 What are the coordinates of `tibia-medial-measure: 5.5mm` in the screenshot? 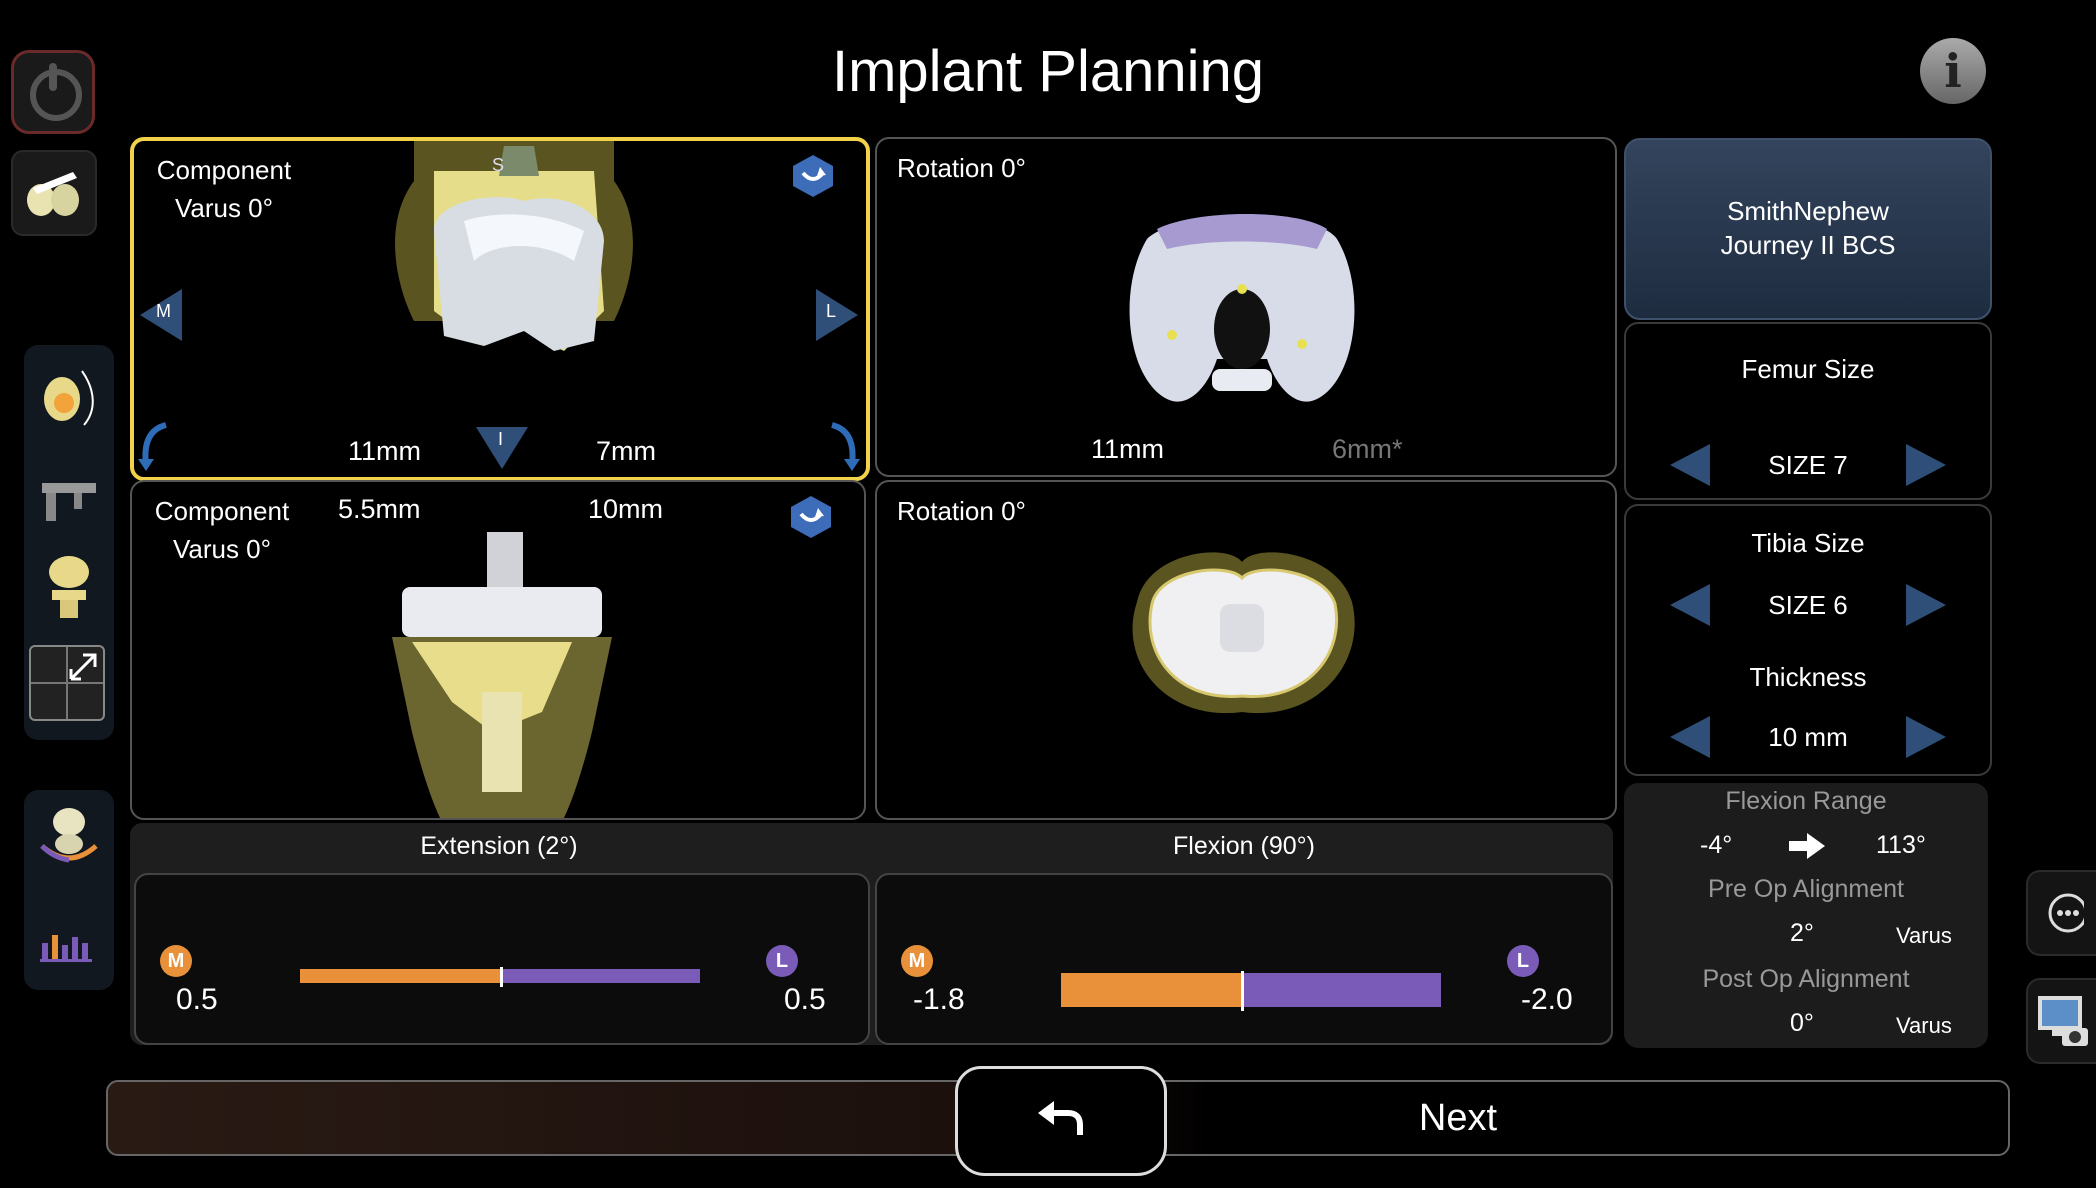 It's located at (379, 509).